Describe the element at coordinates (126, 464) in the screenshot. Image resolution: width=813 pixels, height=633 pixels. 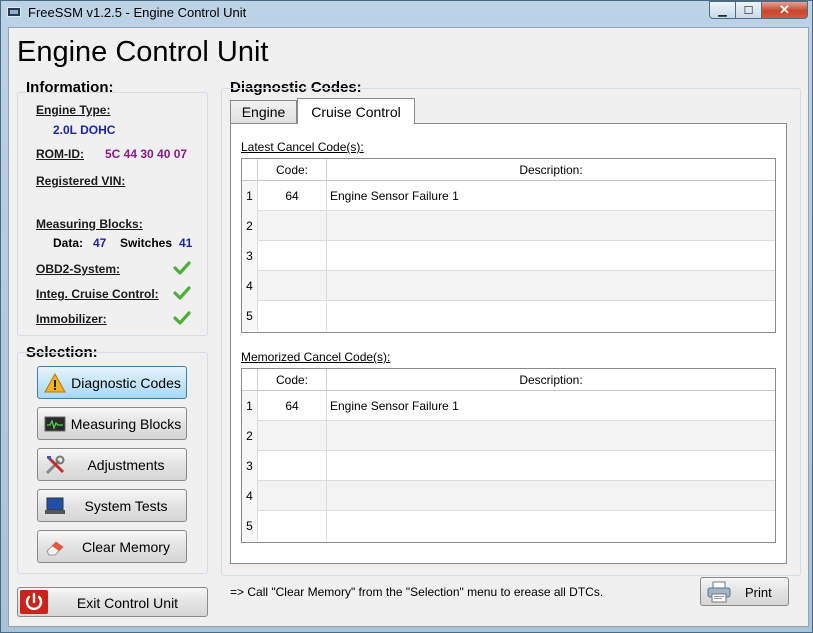
I see `button-label: Adjustments` at that location.